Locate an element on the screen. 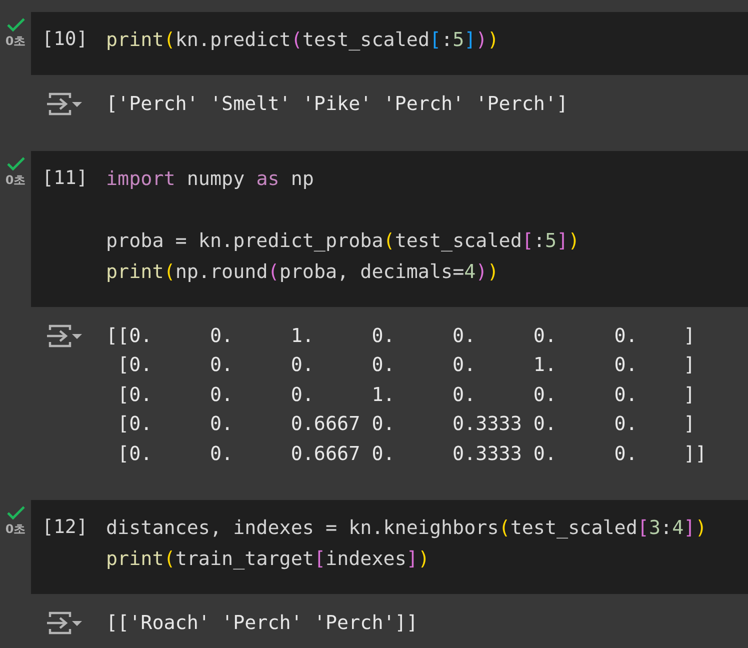  output-line: [0. 0. 0. 1. 0. 0. 0. ] is located at coordinates (406, 395).